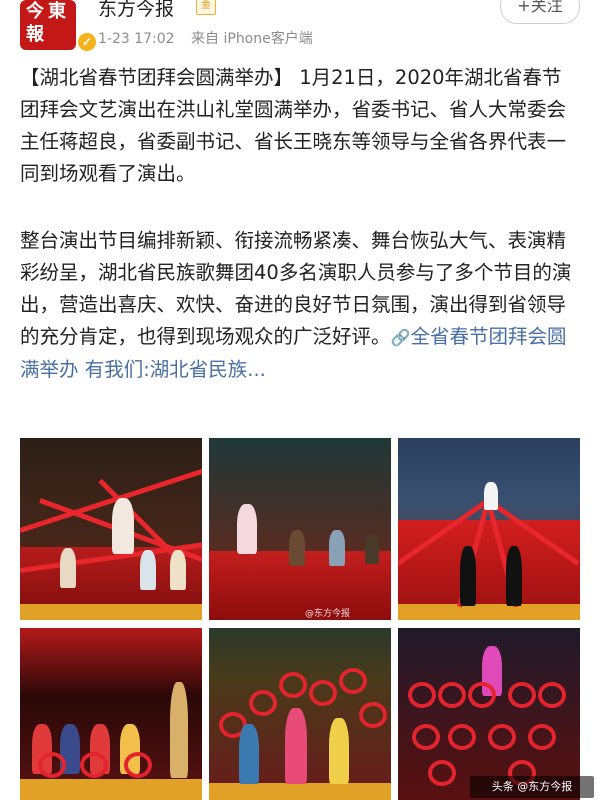 The height and width of the screenshot is (800, 600). I want to click on photo-2-watermark: @东方今报, so click(328, 614).